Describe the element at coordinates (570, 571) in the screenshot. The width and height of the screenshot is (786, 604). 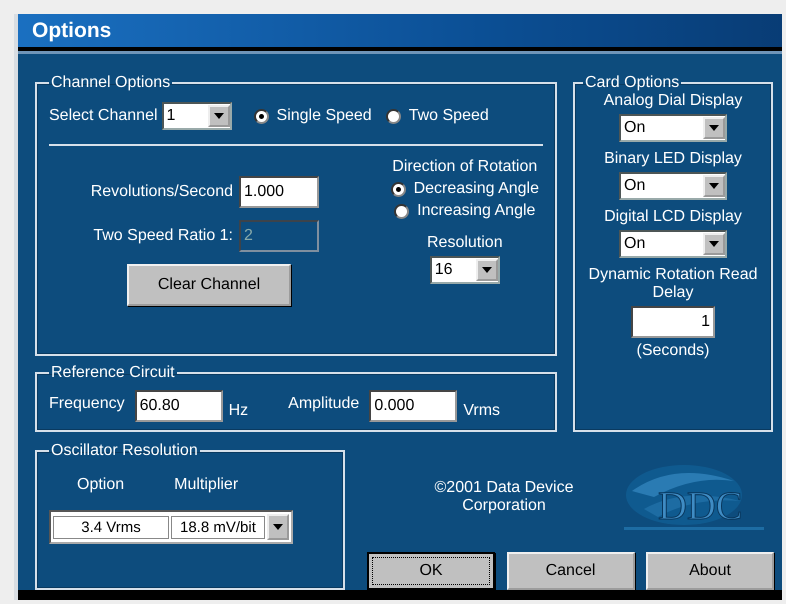
I see `dialog-button: Cancel` at that location.